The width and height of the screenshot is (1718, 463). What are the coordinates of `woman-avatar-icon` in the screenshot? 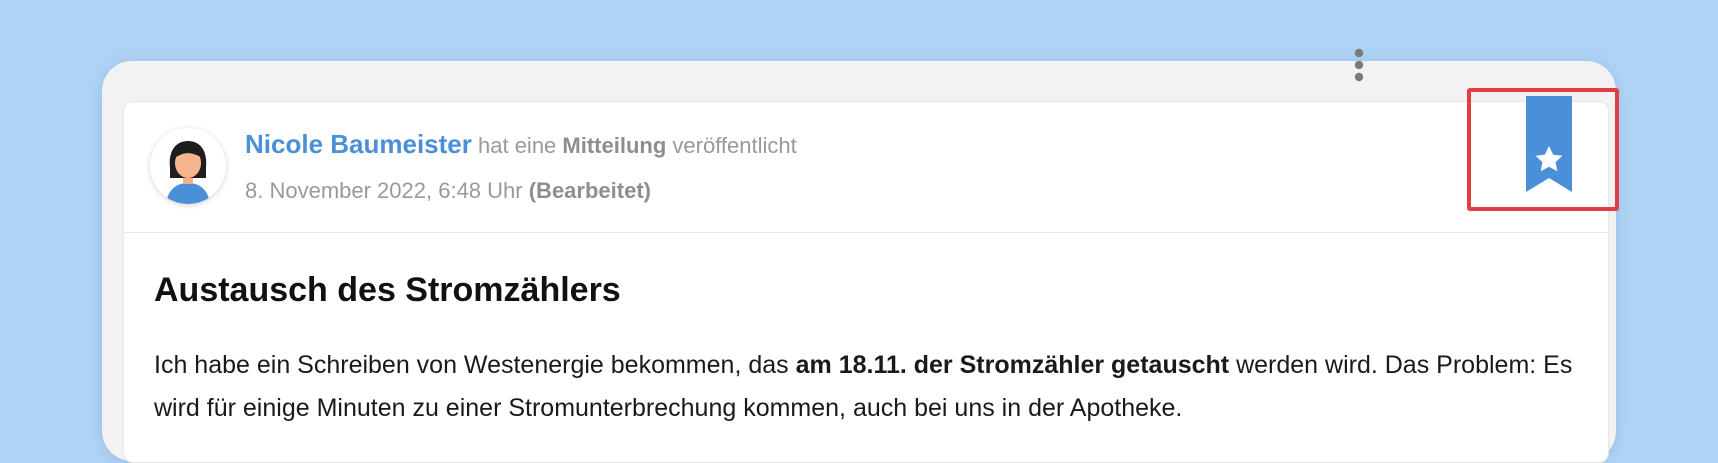 It's located at (188, 172).